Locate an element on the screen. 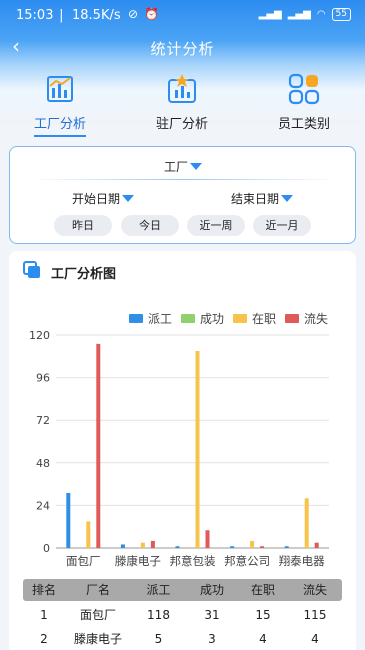  range-month-button: 近一月 is located at coordinates (282, 225).